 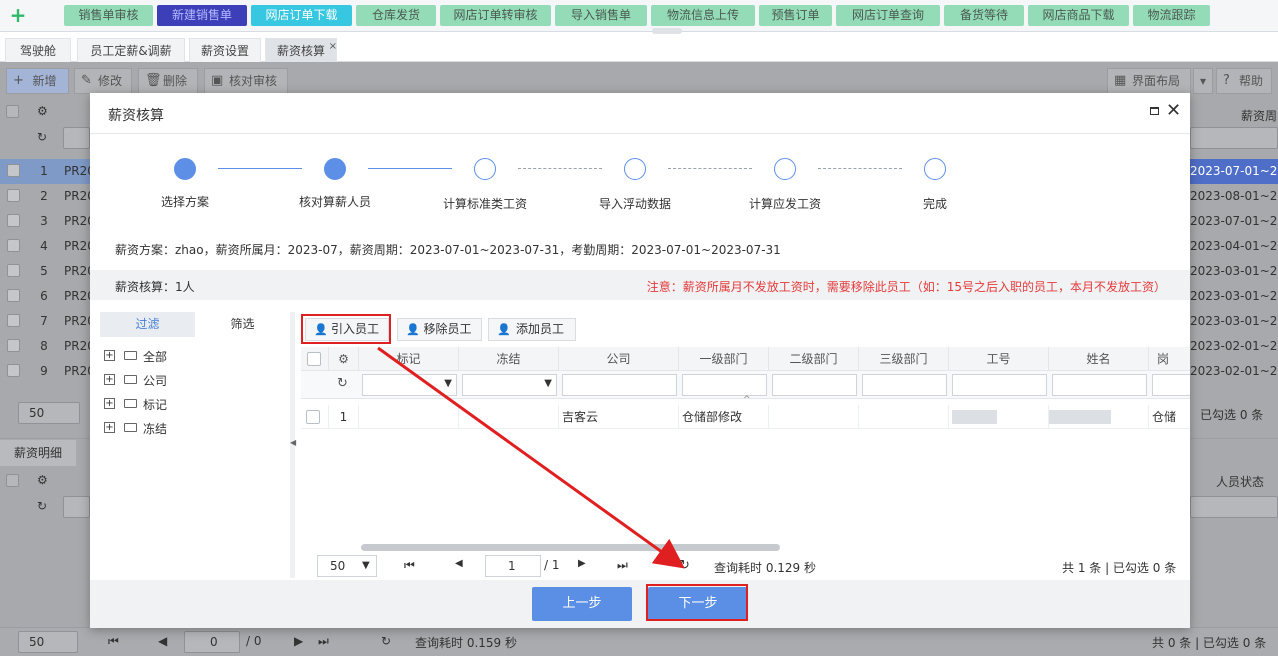 I want to click on bg-delete-button: 🗑 删除, so click(x=168, y=81).